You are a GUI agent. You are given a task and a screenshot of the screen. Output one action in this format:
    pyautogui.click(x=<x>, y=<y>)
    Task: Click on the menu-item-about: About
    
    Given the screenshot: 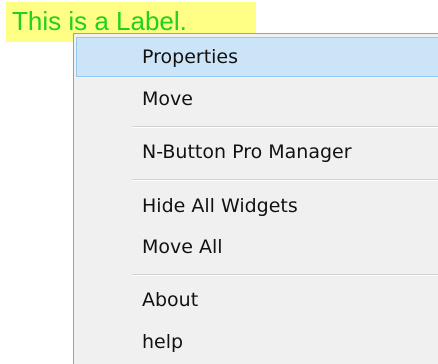 What is the action you would take?
    pyautogui.click(x=257, y=300)
    